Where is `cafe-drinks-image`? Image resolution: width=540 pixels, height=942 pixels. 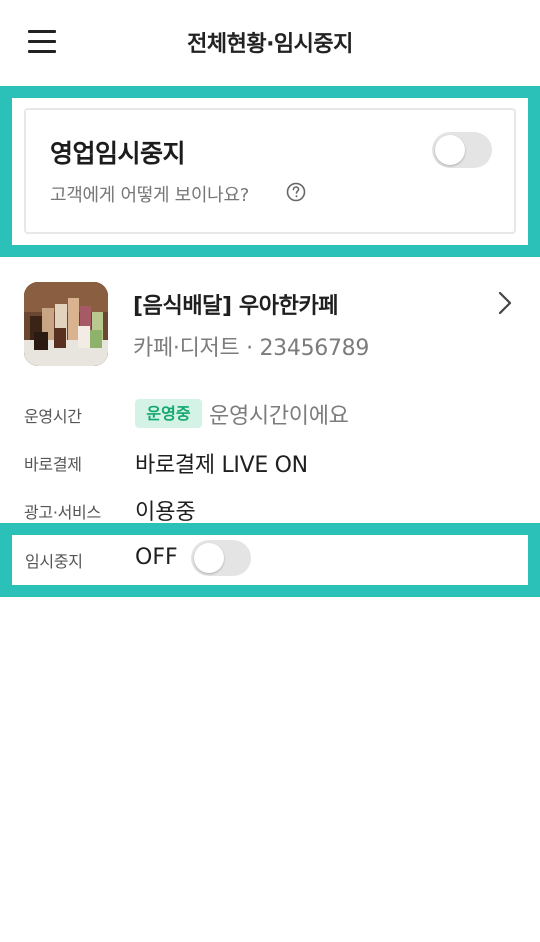
cafe-drinks-image is located at coordinates (66, 324).